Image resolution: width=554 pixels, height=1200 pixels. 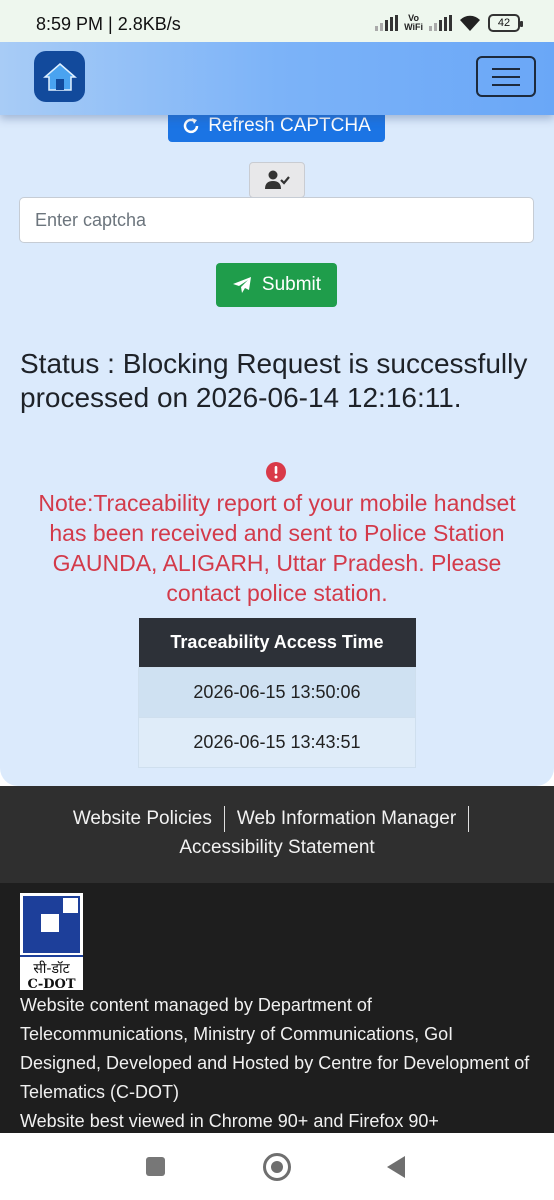 I want to click on svg-text: सी-डॉट, so click(x=51, y=968).